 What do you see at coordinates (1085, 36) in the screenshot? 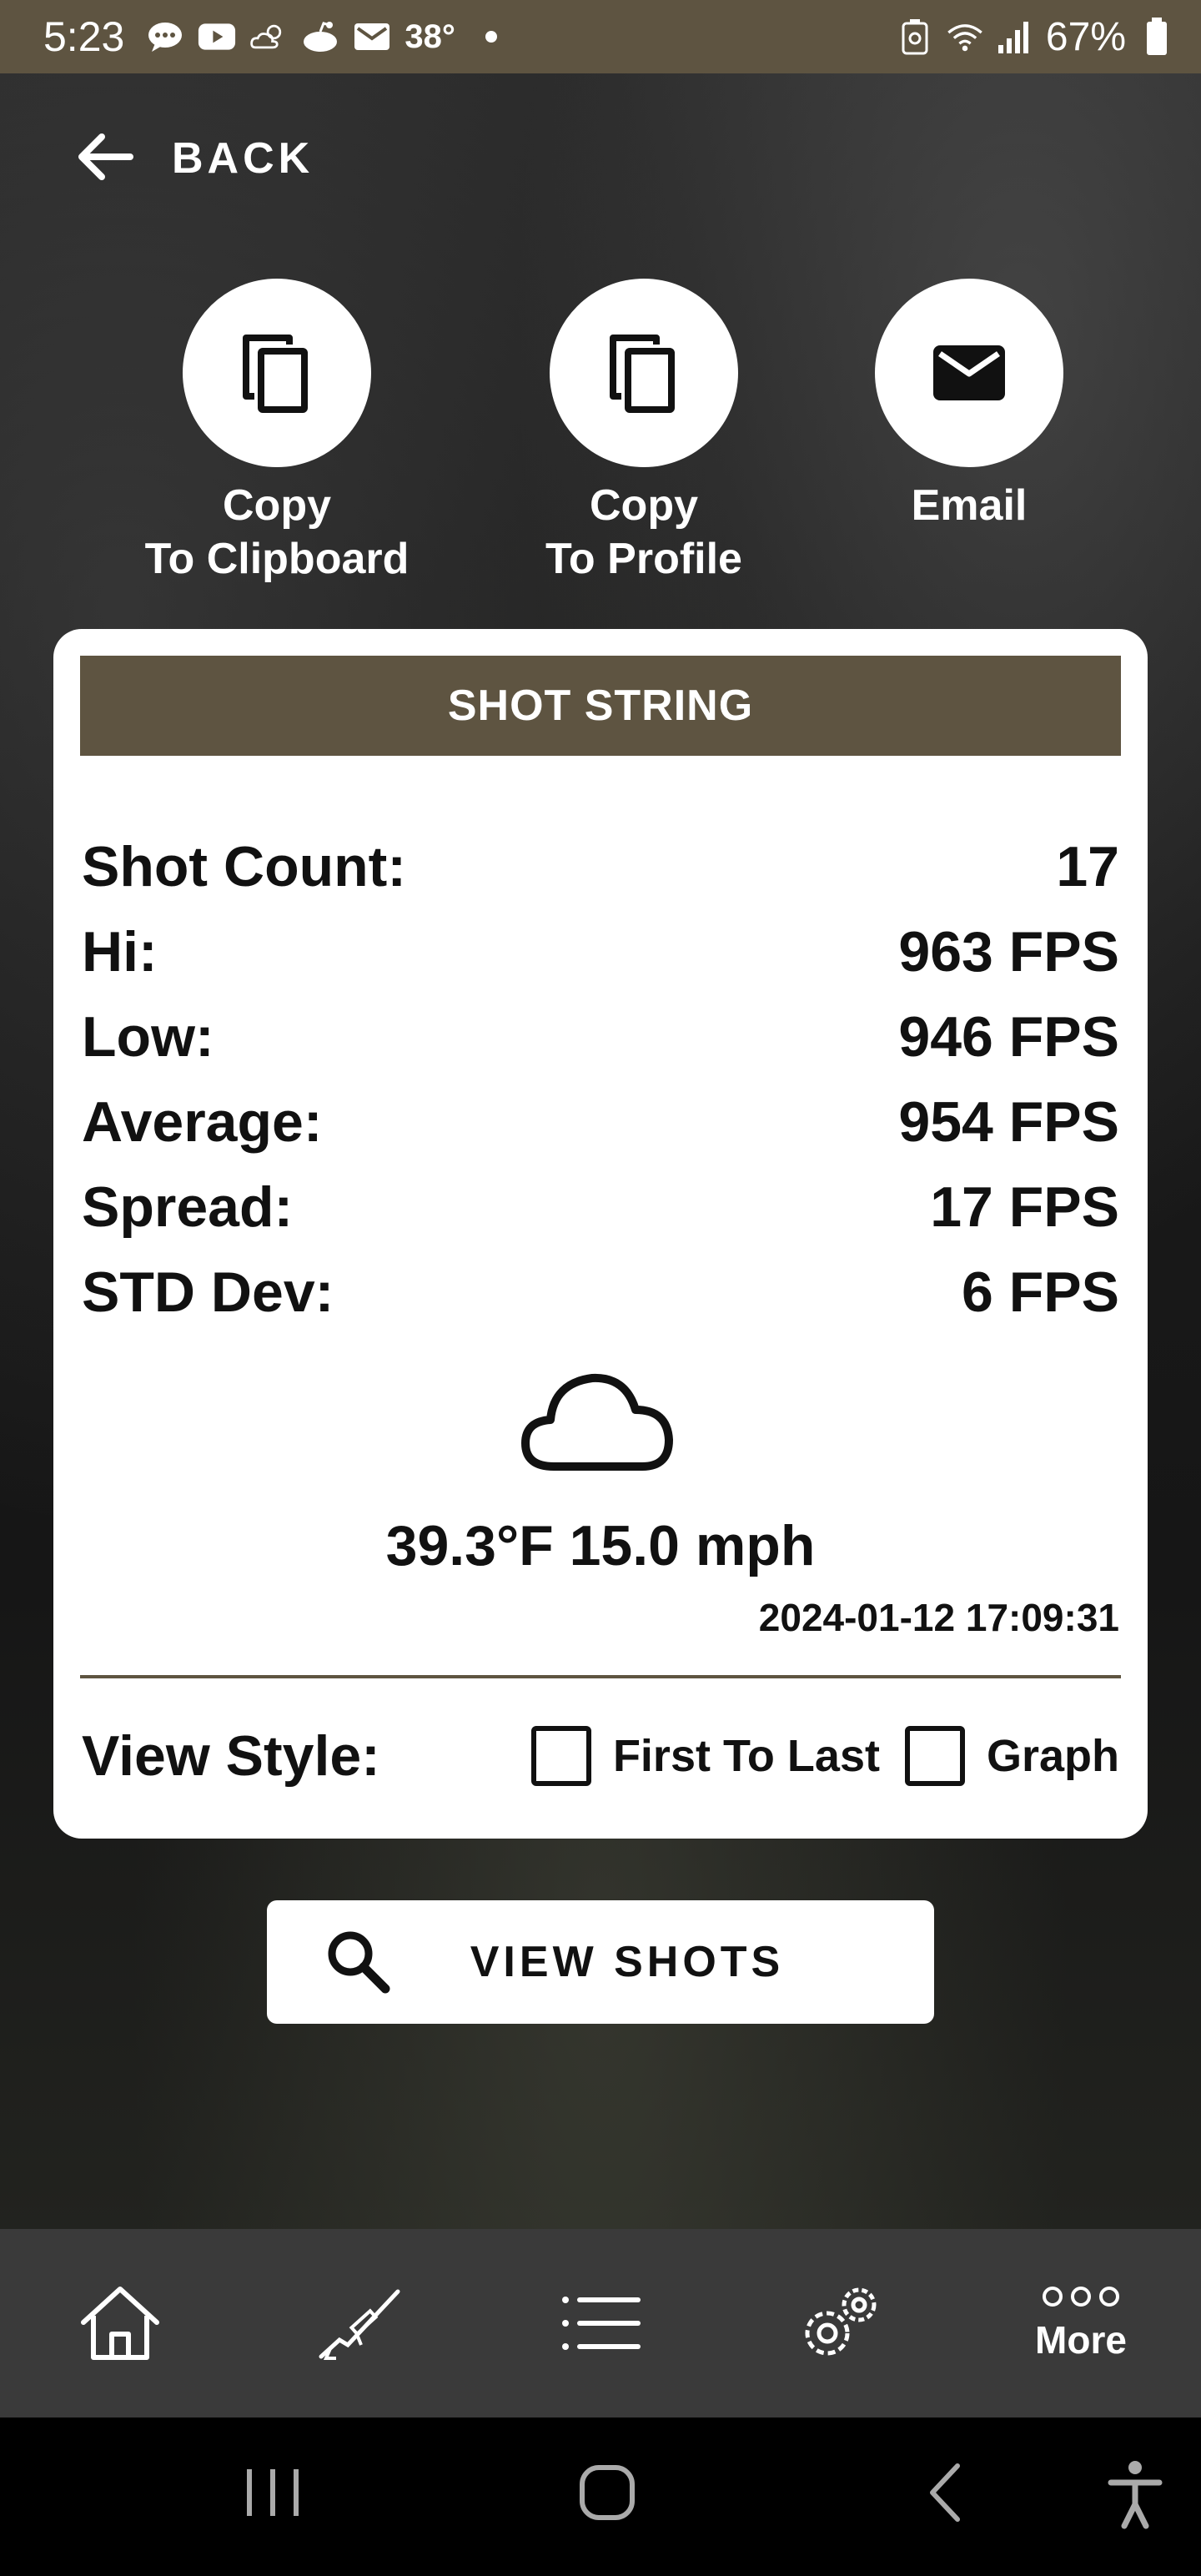
I see `battery-percent: 67%` at bounding box center [1085, 36].